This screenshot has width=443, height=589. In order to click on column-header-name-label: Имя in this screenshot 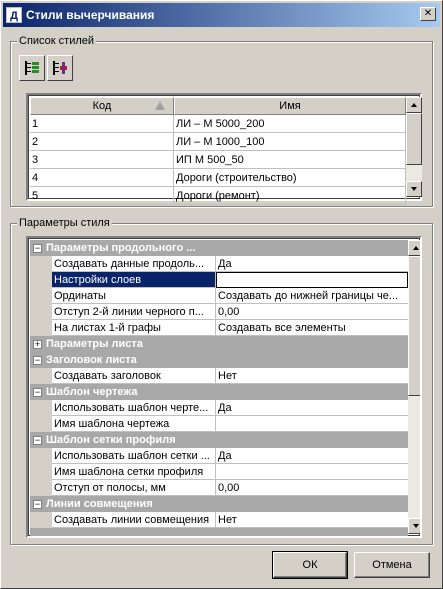, I will do `click(290, 106)`.